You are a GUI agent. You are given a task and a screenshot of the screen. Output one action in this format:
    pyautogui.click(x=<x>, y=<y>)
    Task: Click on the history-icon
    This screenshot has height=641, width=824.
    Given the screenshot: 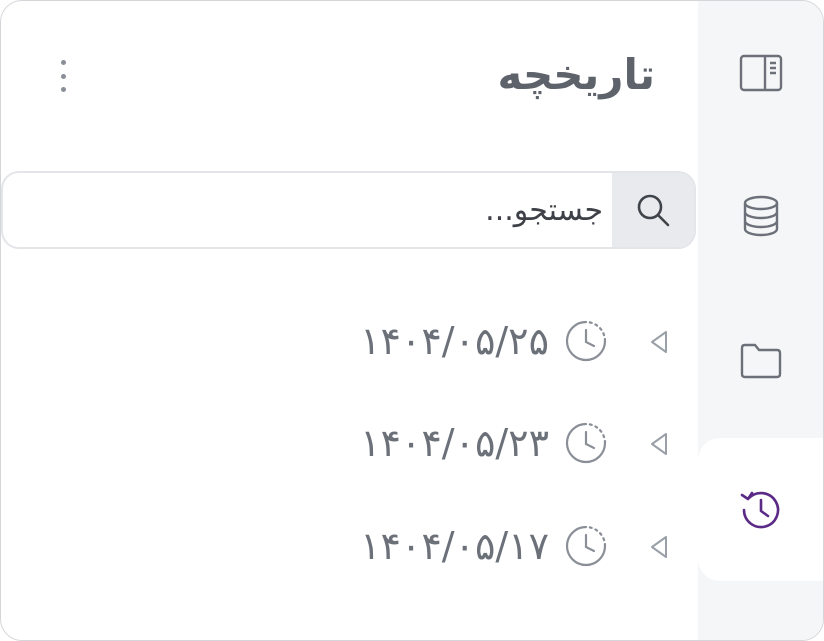 What is the action you would take?
    pyautogui.click(x=759, y=509)
    